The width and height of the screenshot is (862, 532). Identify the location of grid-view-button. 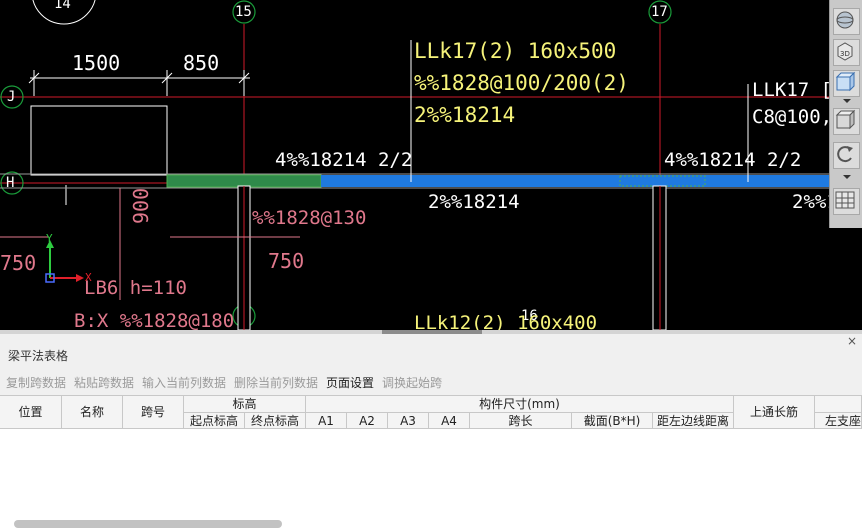
(846, 201).